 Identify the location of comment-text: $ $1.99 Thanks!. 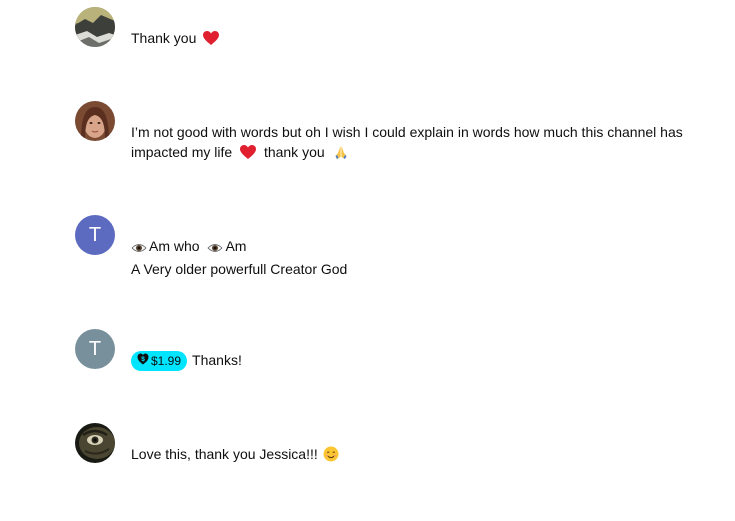
(186, 360).